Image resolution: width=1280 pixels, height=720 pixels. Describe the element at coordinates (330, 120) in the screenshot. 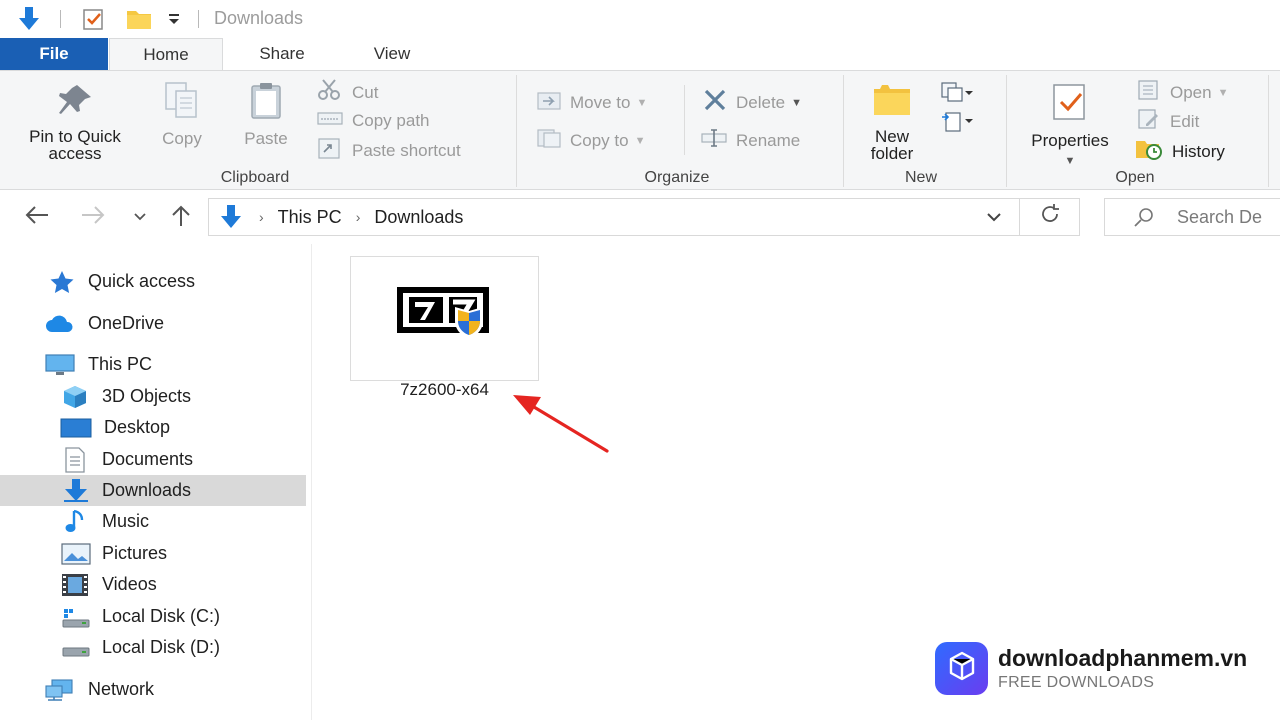

I see `copy-path-icon` at that location.